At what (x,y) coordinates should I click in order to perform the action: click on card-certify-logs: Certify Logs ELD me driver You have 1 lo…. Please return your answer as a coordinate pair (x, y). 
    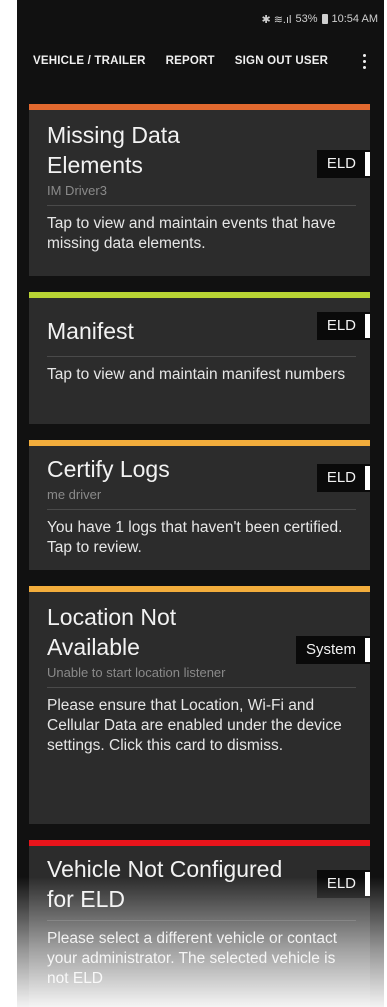
    Looking at the image, I should click on (200, 505).